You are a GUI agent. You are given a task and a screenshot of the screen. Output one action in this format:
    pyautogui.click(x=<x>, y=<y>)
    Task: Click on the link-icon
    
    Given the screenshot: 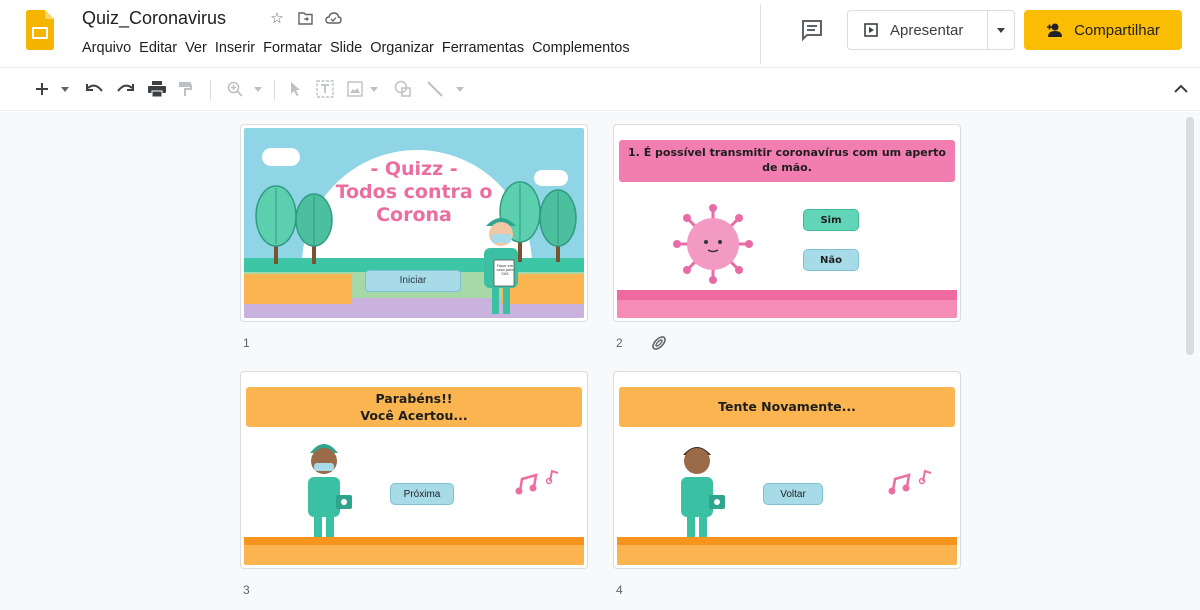 What is the action you would take?
    pyautogui.click(x=659, y=343)
    